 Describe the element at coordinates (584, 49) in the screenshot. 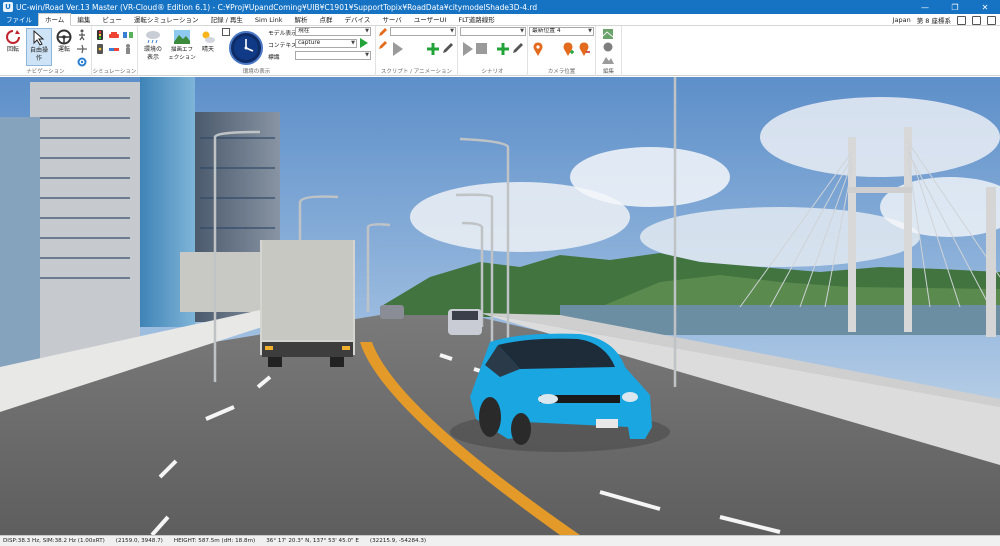

I see `remove-camera-pin-icon` at that location.